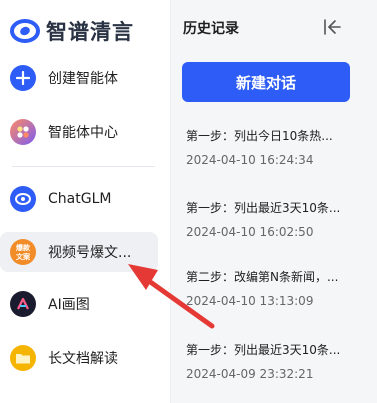 The width and height of the screenshot is (377, 403). I want to click on ai-drawing-icon, so click(23, 304).